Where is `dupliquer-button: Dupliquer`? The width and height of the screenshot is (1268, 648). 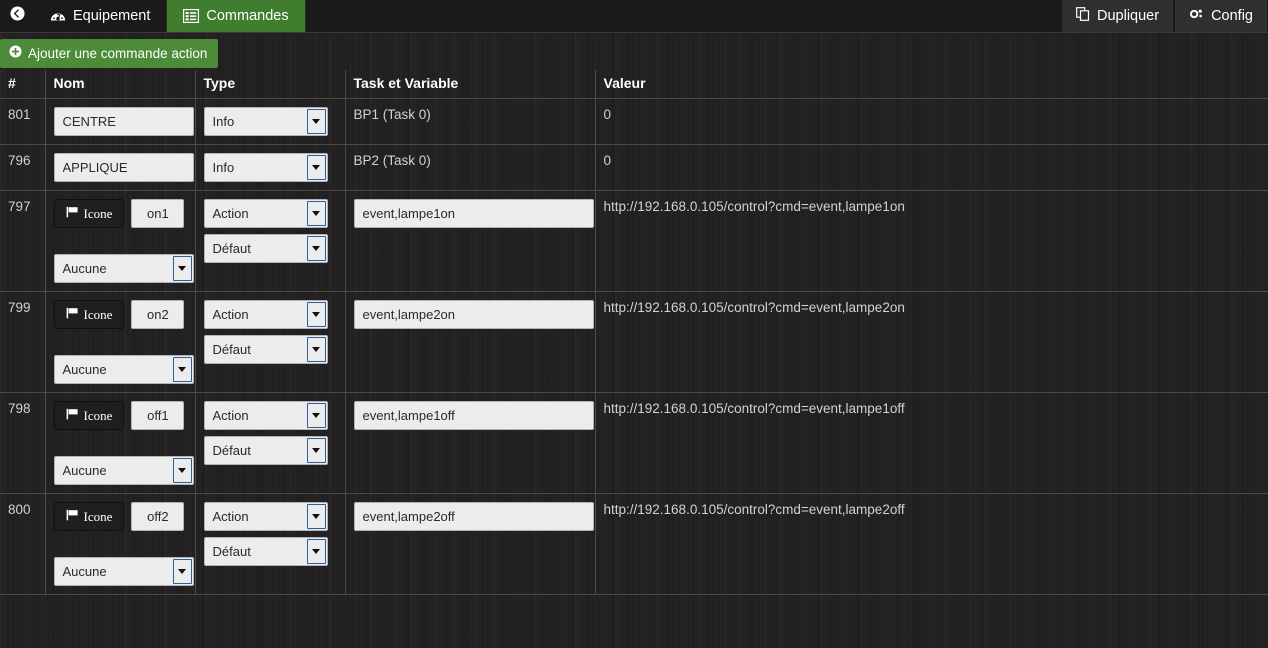 dupliquer-button: Dupliquer is located at coordinates (1118, 16).